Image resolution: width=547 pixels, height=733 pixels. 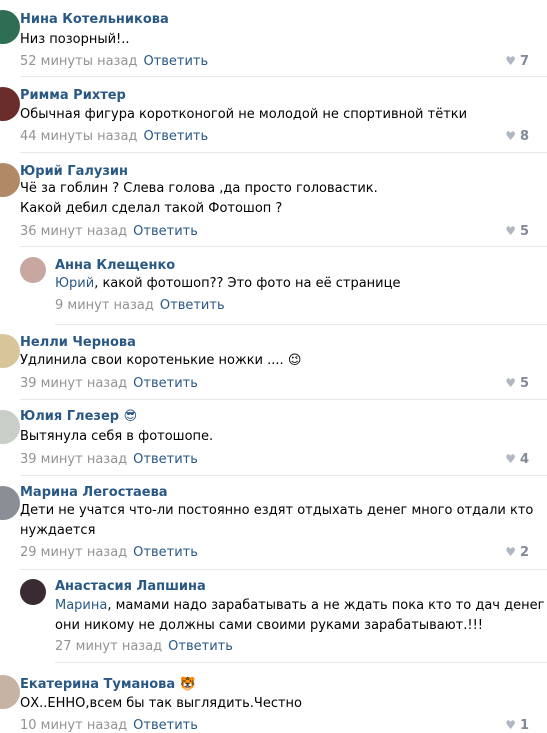 What do you see at coordinates (104, 305) in the screenshot?
I see `comment-time: 9 минут назад` at bounding box center [104, 305].